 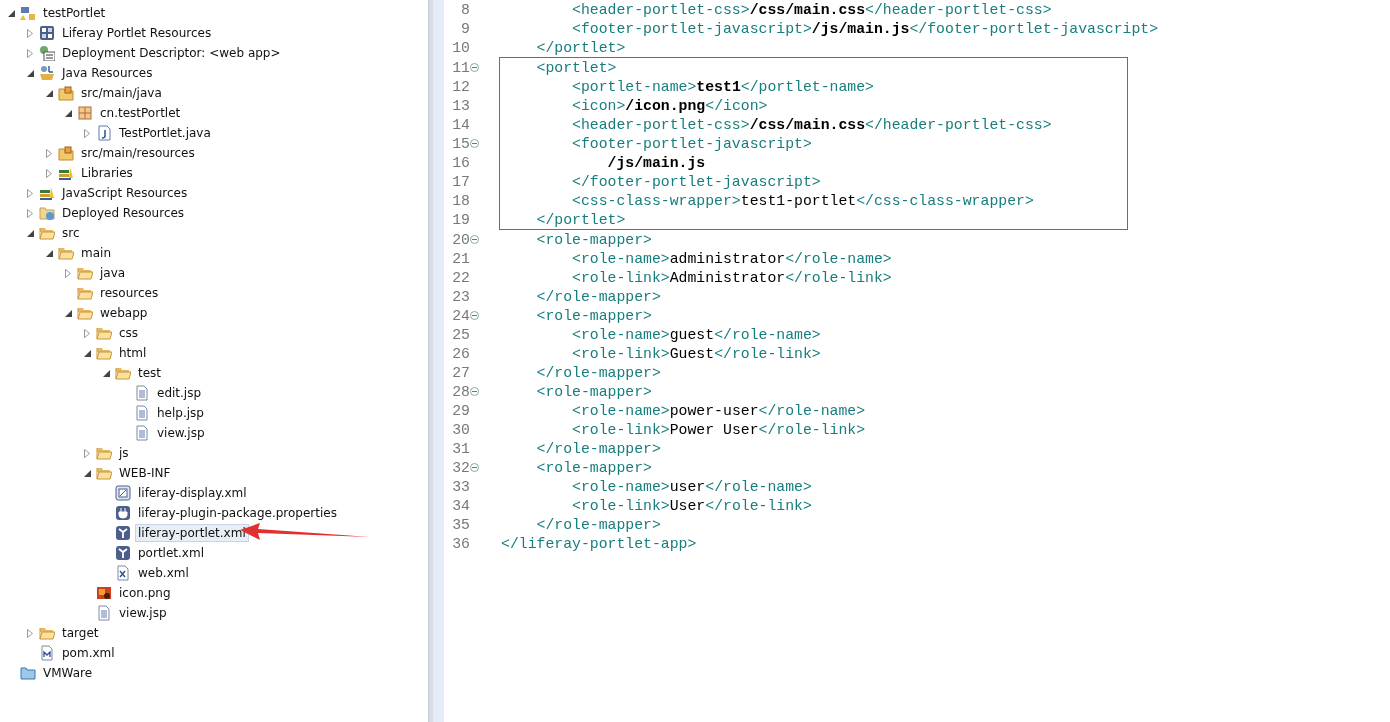 What do you see at coordinates (460, 86) in the screenshot?
I see `line-number: 12` at bounding box center [460, 86].